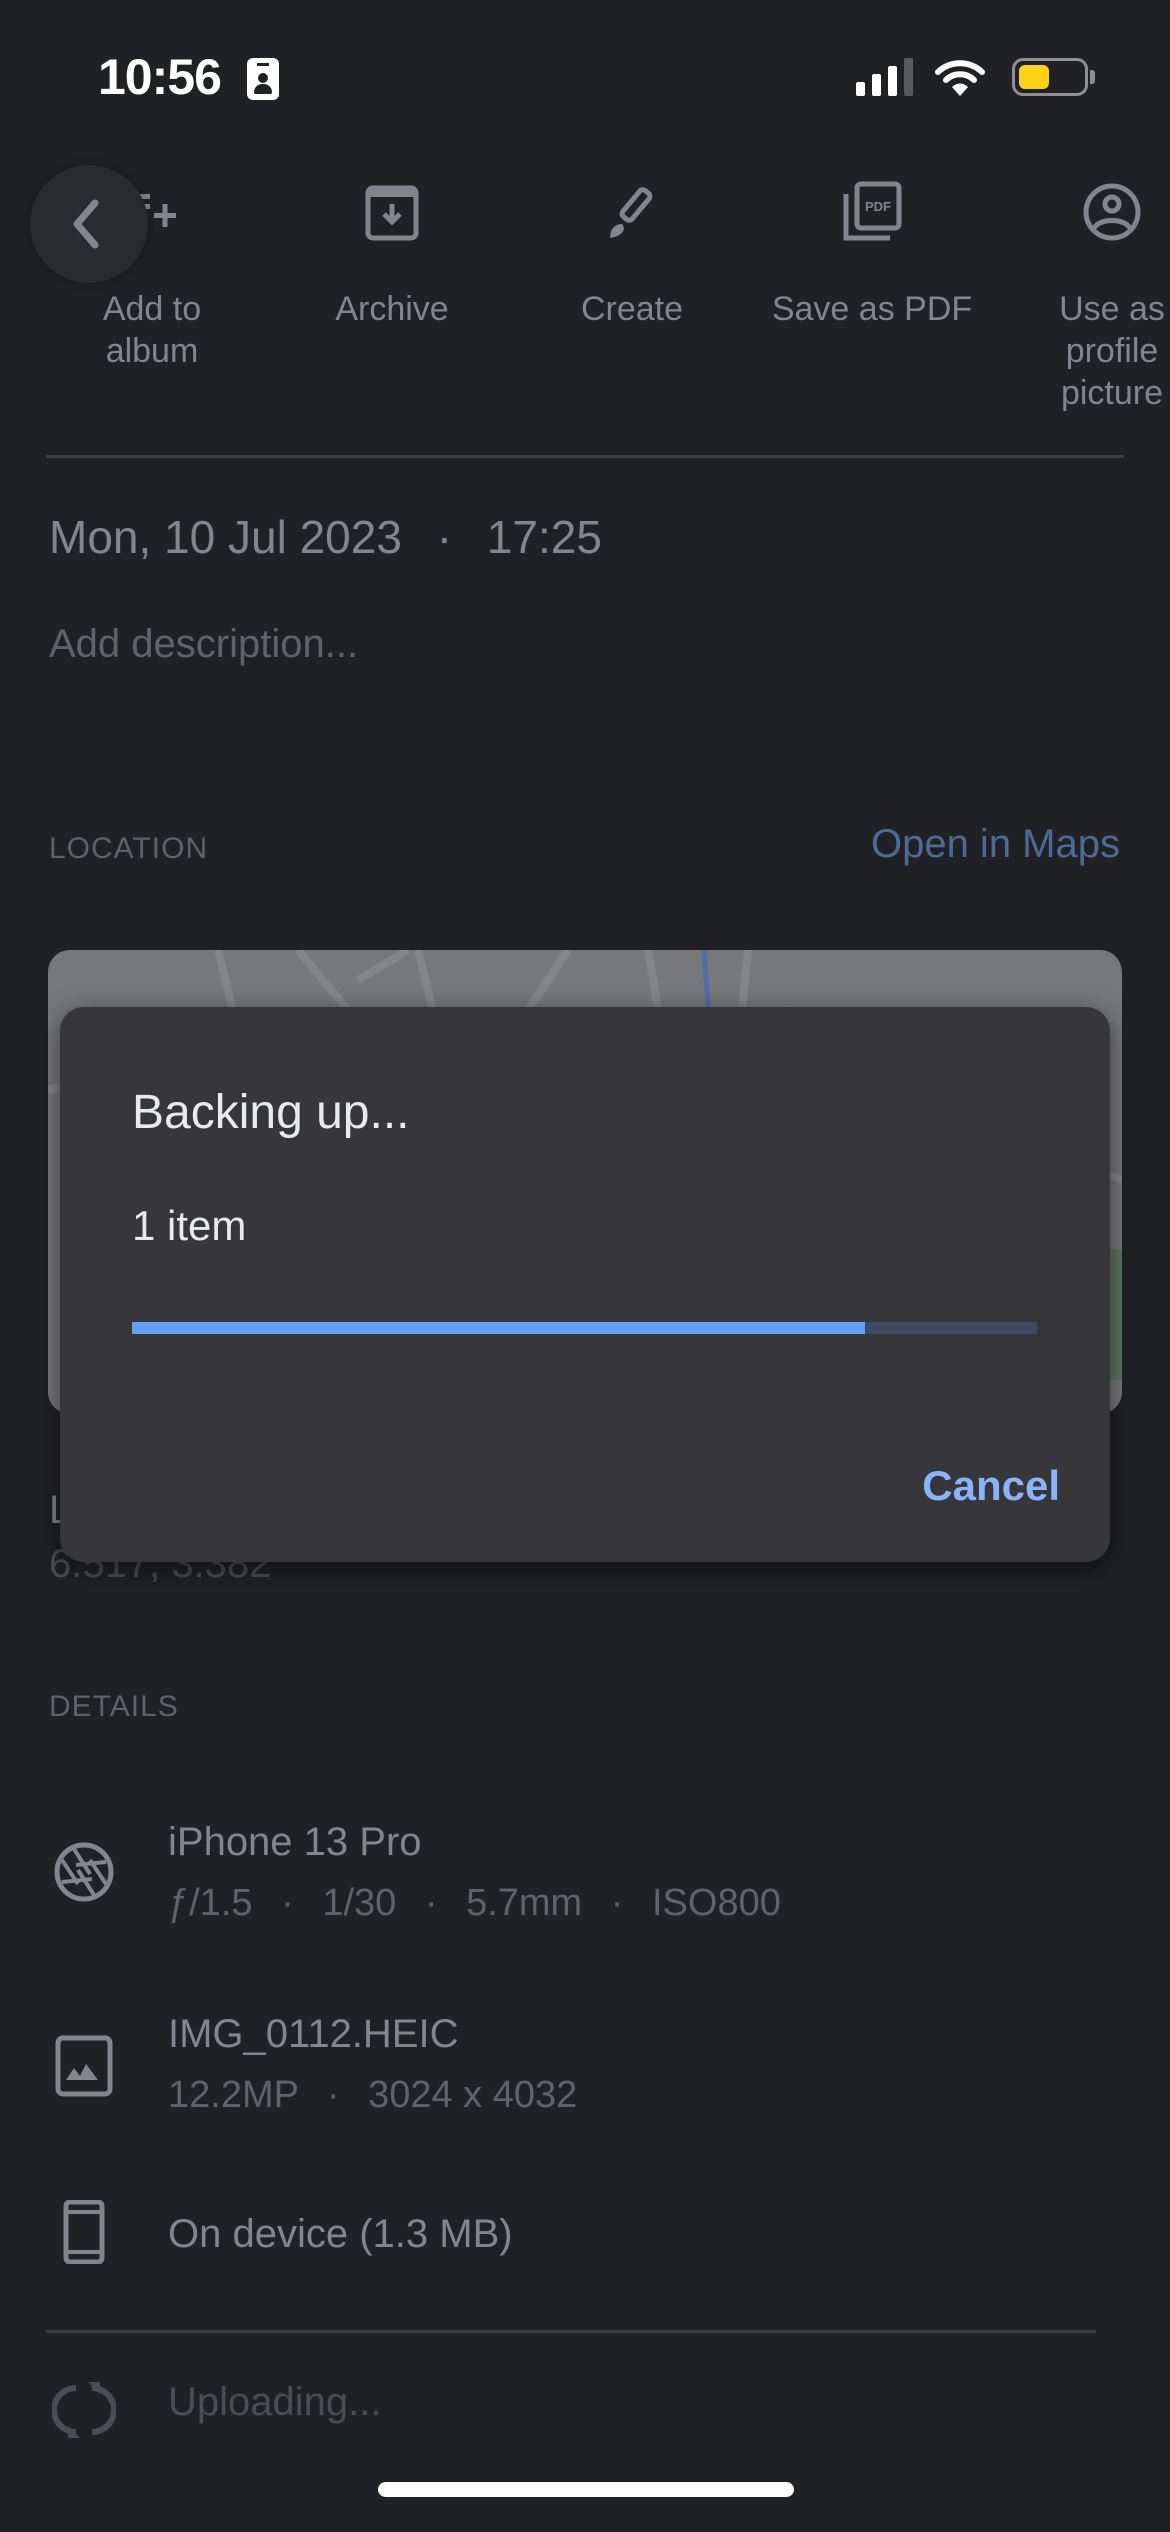  What do you see at coordinates (160, 77) in the screenshot?
I see `status-time: 10:56` at bounding box center [160, 77].